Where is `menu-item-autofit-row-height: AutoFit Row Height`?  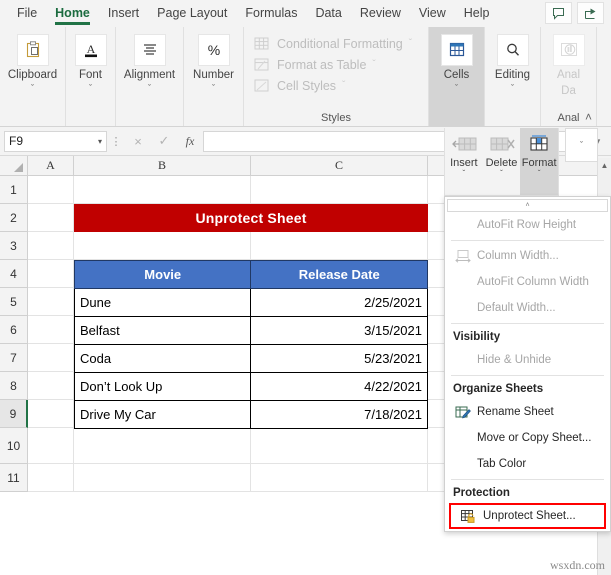 menu-item-autofit-row-height: AutoFit Row Height is located at coordinates (527, 225).